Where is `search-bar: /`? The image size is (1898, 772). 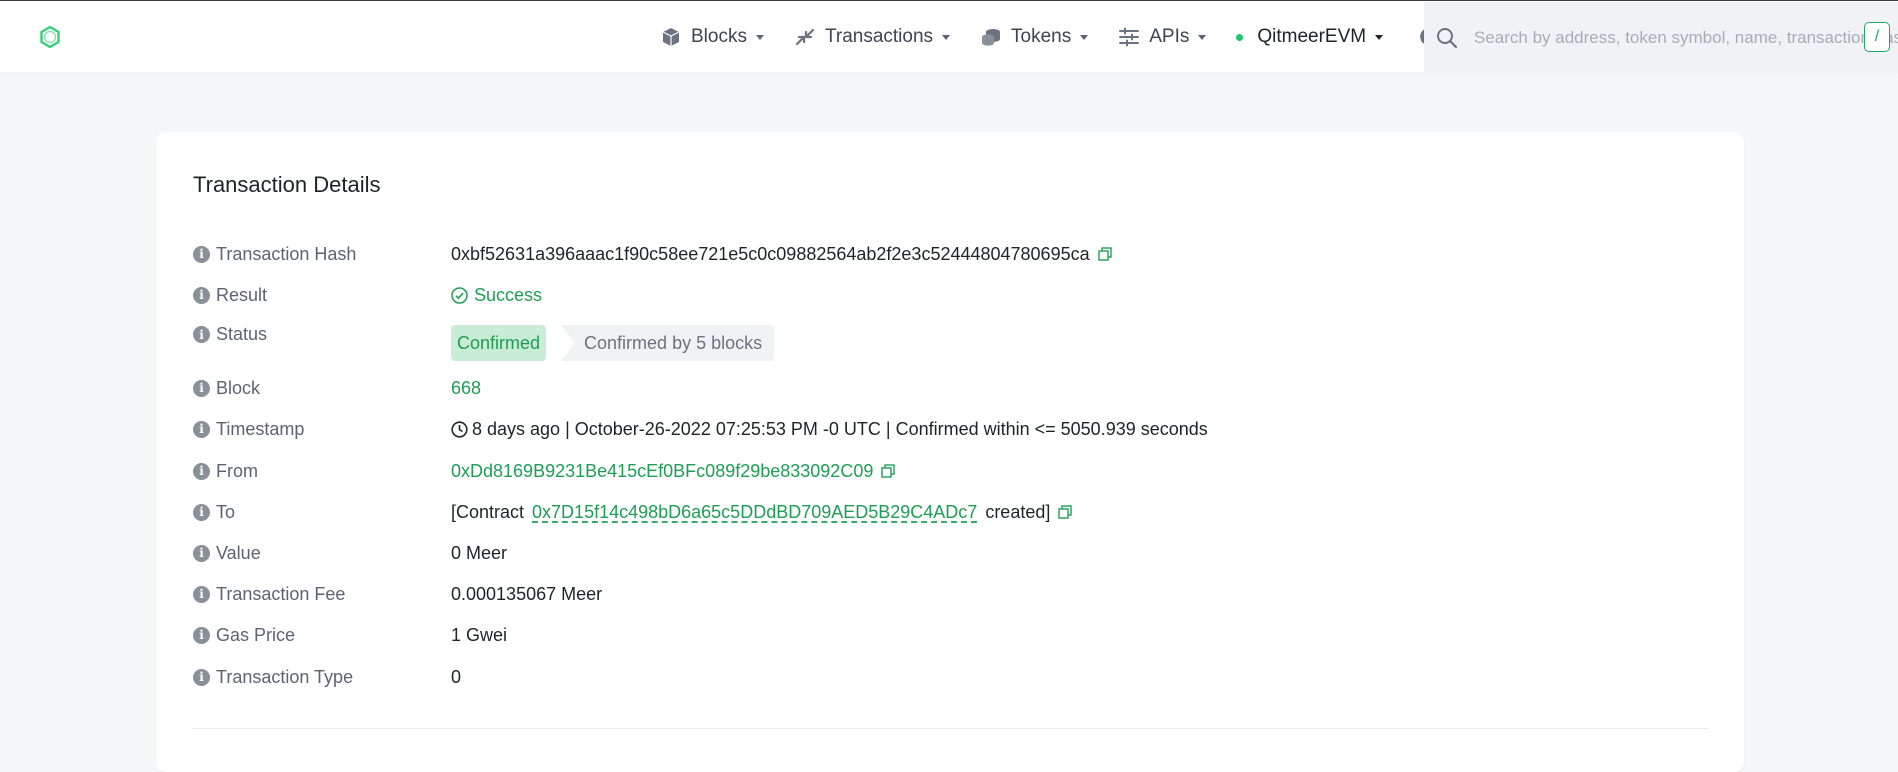 search-bar: / is located at coordinates (1661, 37).